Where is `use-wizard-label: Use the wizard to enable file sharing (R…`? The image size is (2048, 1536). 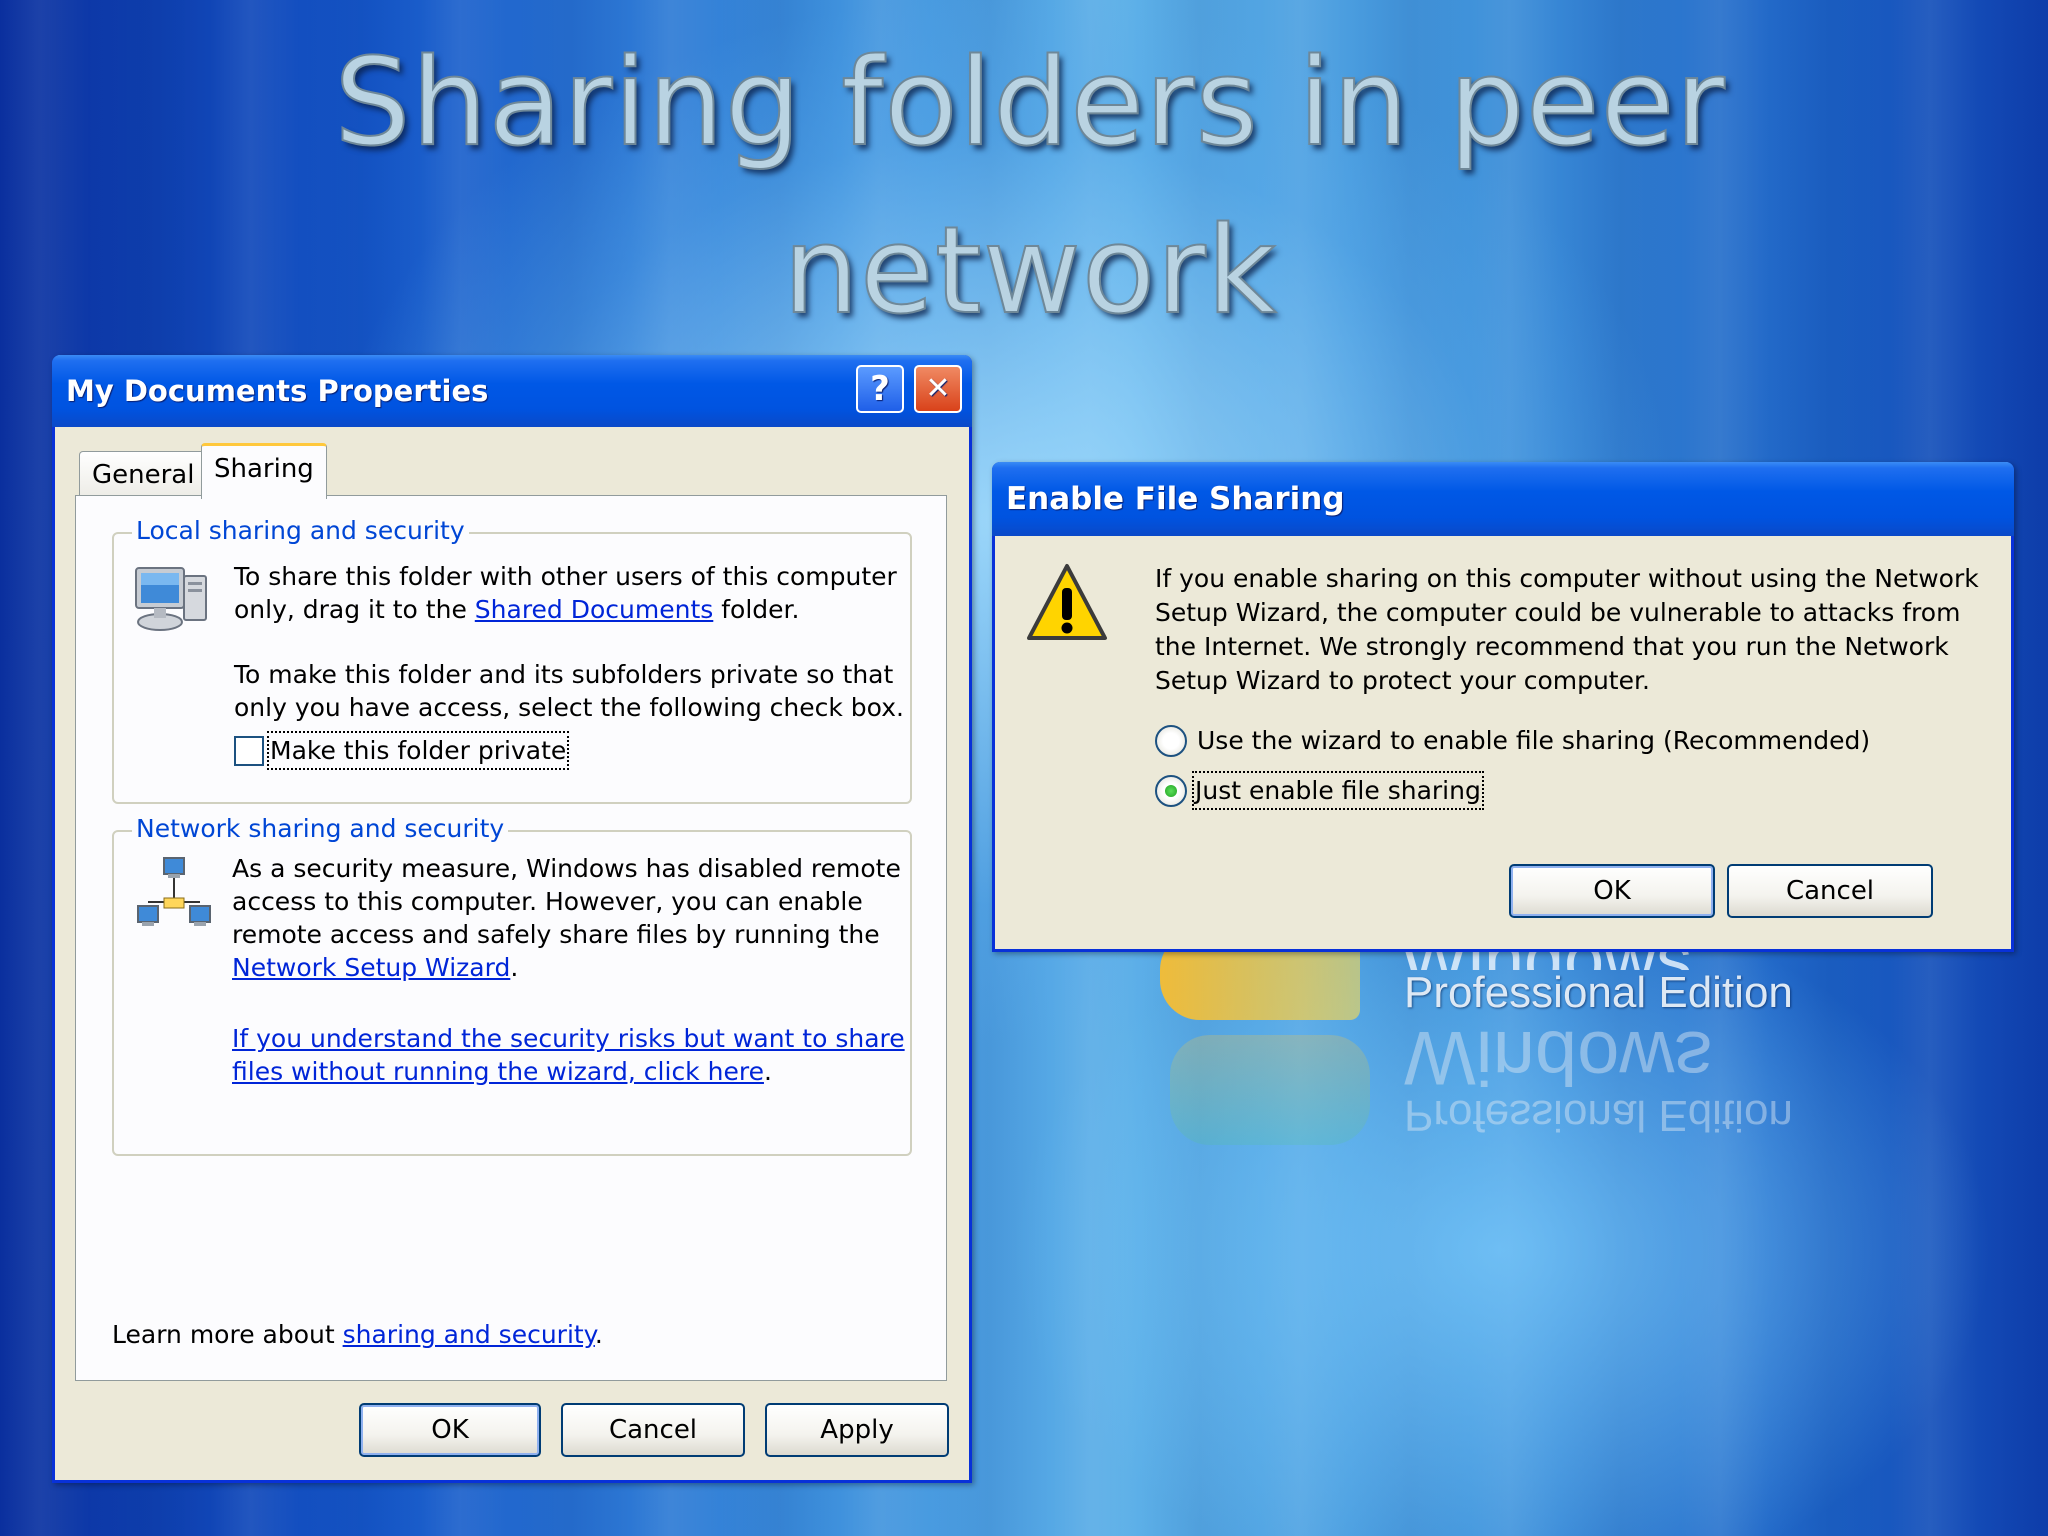
use-wizard-label: Use the wizard to enable file sharing (R… is located at coordinates (1533, 740).